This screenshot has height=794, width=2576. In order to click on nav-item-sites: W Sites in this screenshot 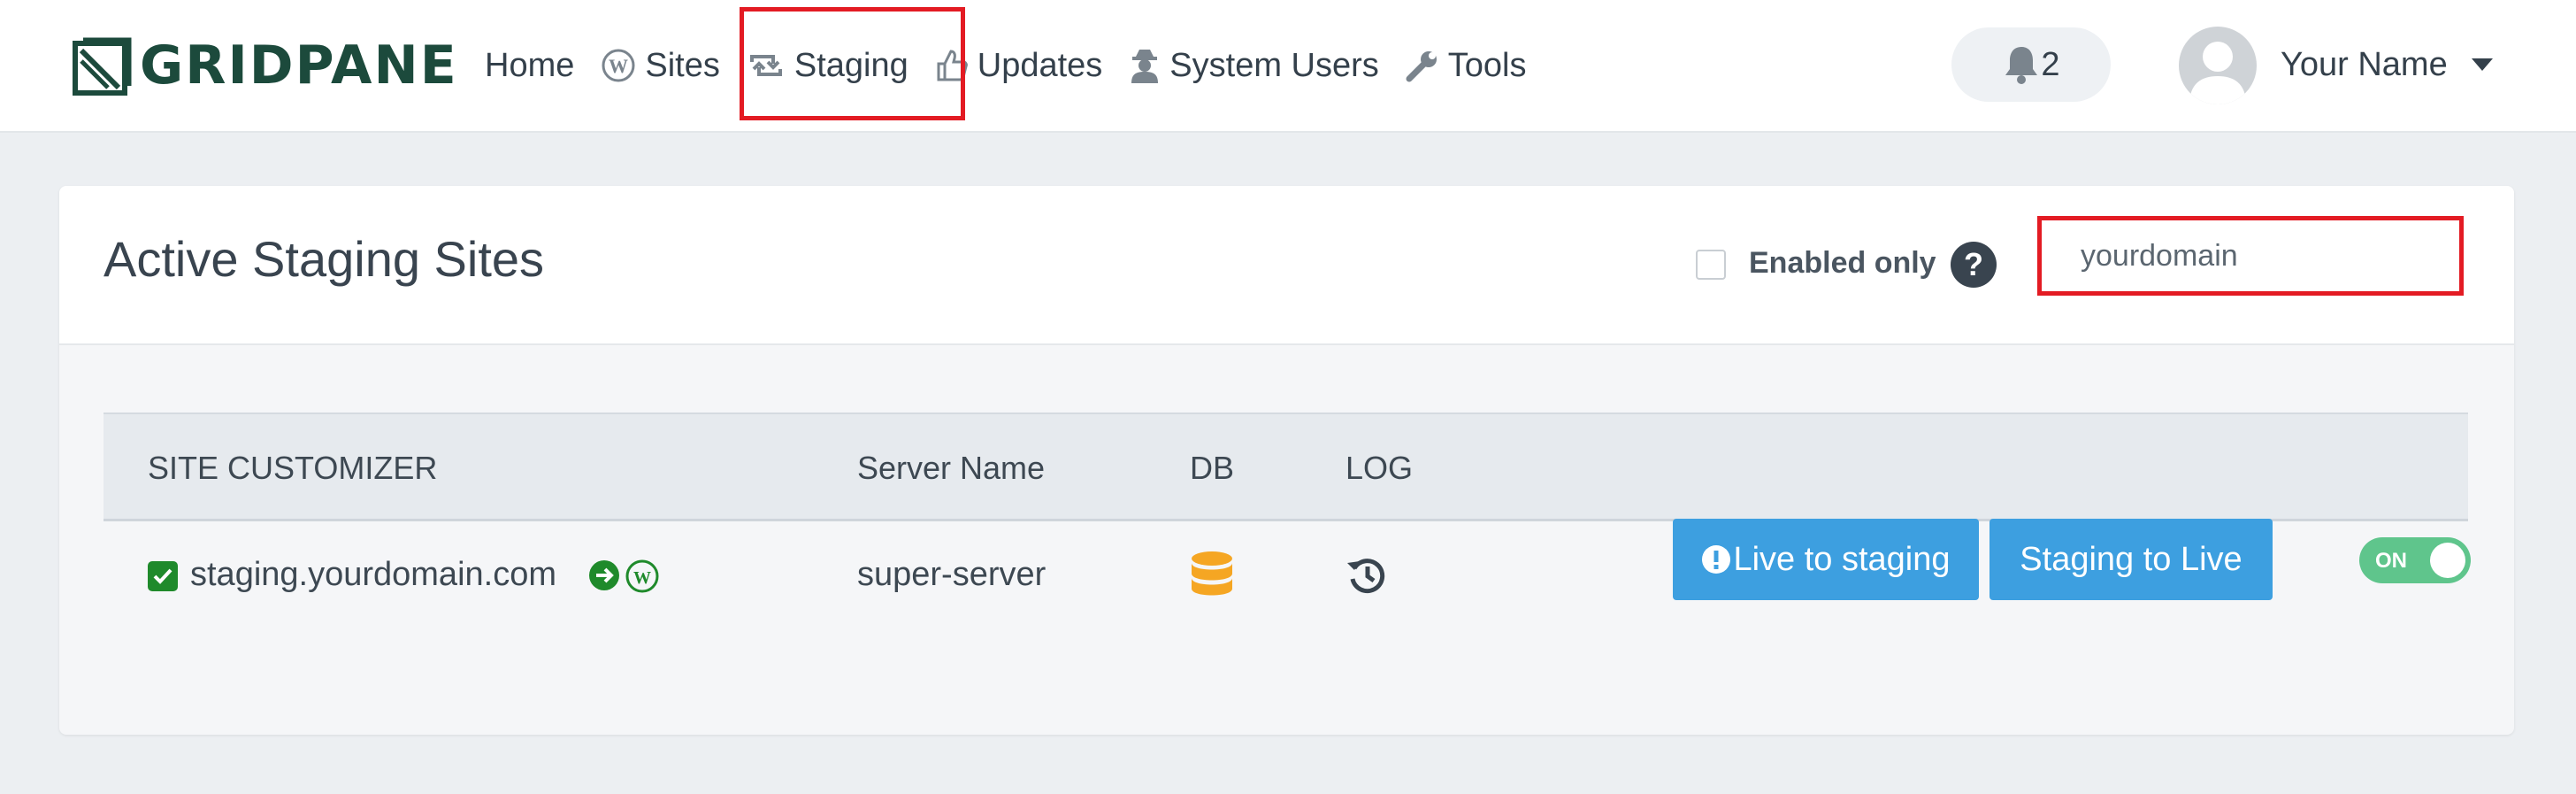, I will do `click(660, 65)`.